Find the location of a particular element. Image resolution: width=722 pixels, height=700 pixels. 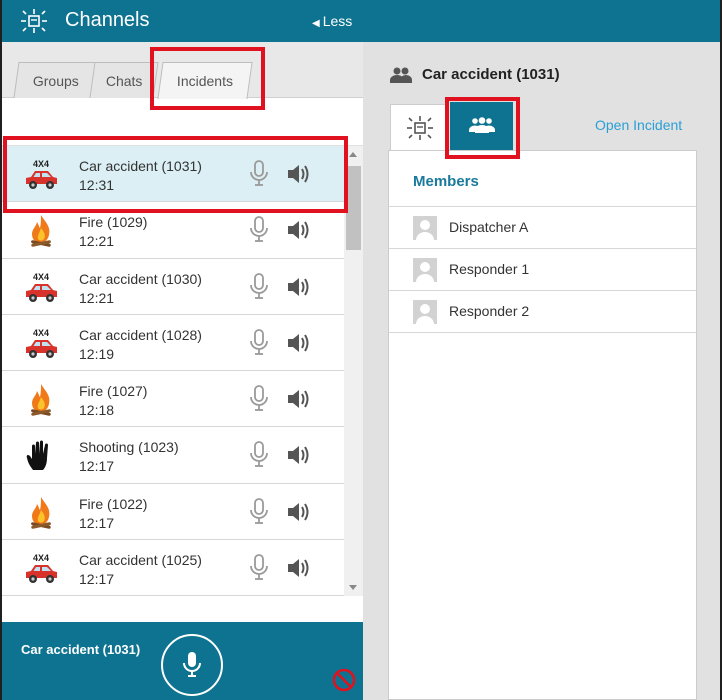

member-name: Responder 1 is located at coordinates (489, 269).